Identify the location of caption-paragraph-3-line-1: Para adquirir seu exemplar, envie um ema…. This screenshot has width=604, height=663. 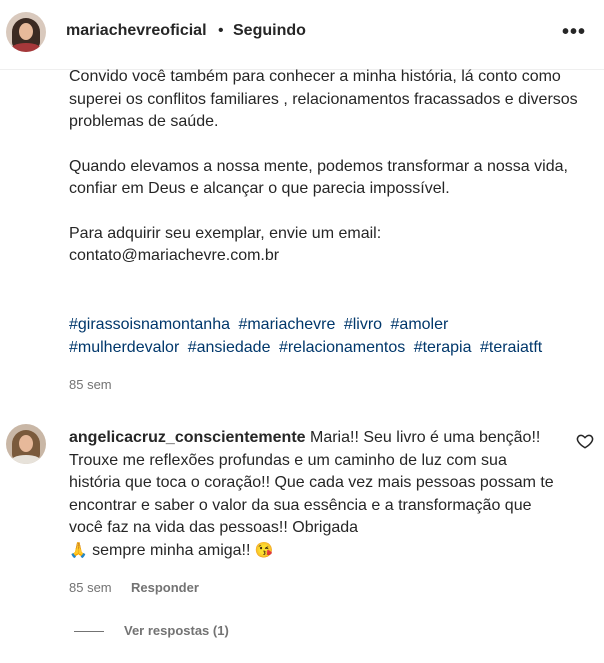
(225, 233).